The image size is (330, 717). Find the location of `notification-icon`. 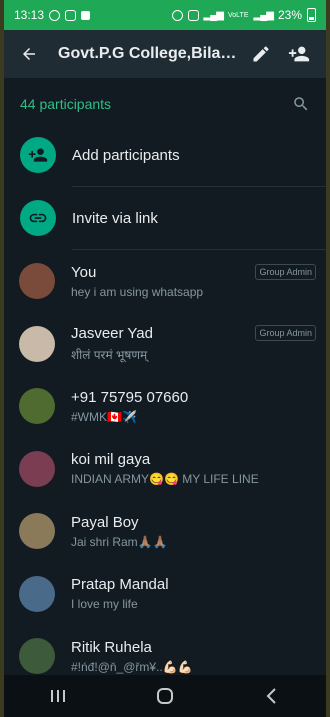

notification-icon is located at coordinates (86, 15).